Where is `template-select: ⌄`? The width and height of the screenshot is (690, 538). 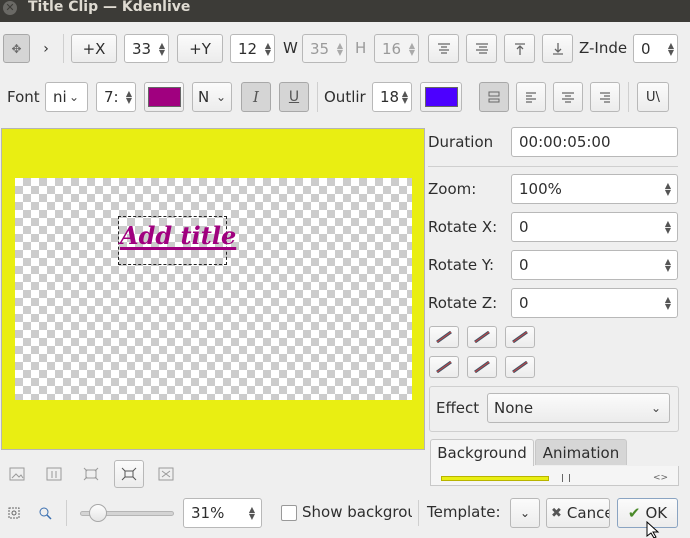 template-select: ⌄ is located at coordinates (525, 513).